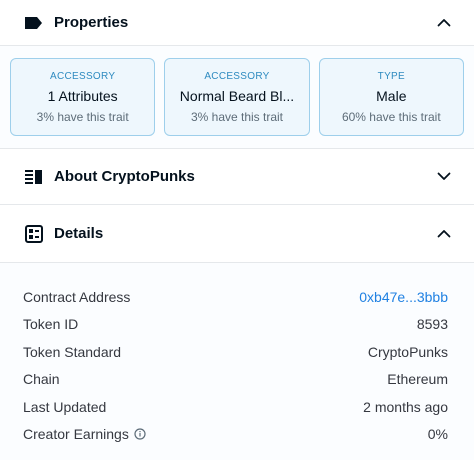 The image size is (474, 460). What do you see at coordinates (417, 379) in the screenshot?
I see `row-value: Ethereum` at bounding box center [417, 379].